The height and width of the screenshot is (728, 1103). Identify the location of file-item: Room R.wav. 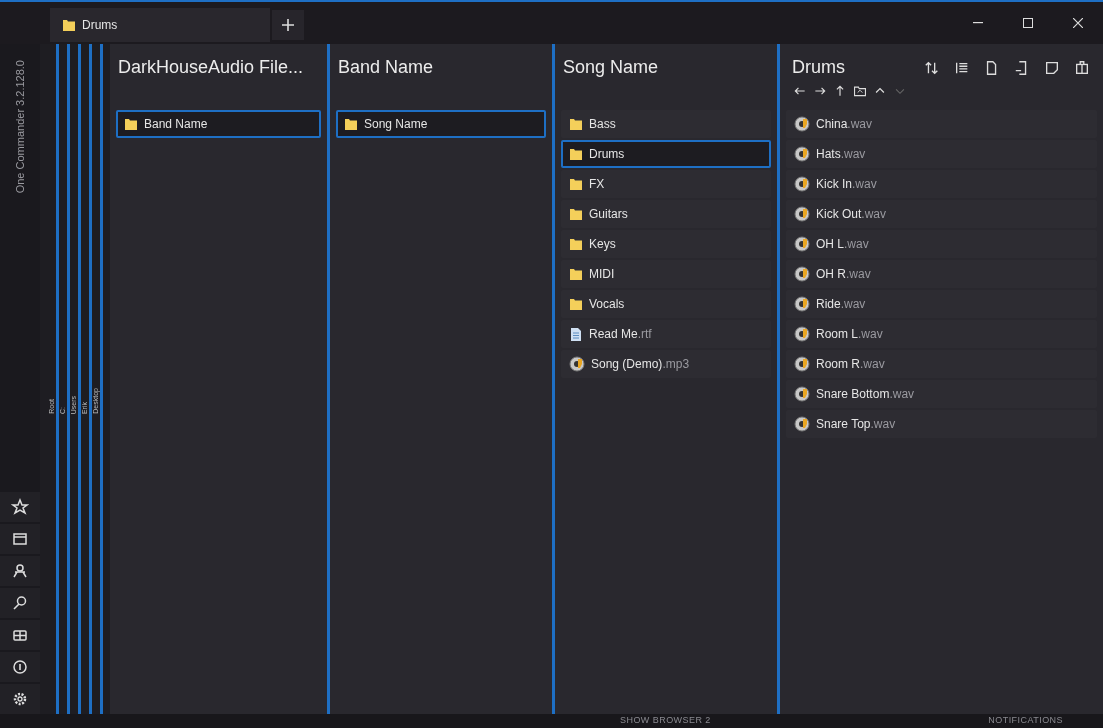
(941, 364).